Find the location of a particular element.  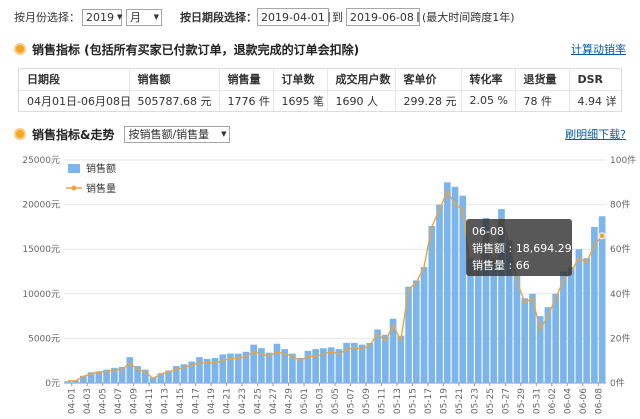

header-cell: 销售量 is located at coordinates (246, 80).